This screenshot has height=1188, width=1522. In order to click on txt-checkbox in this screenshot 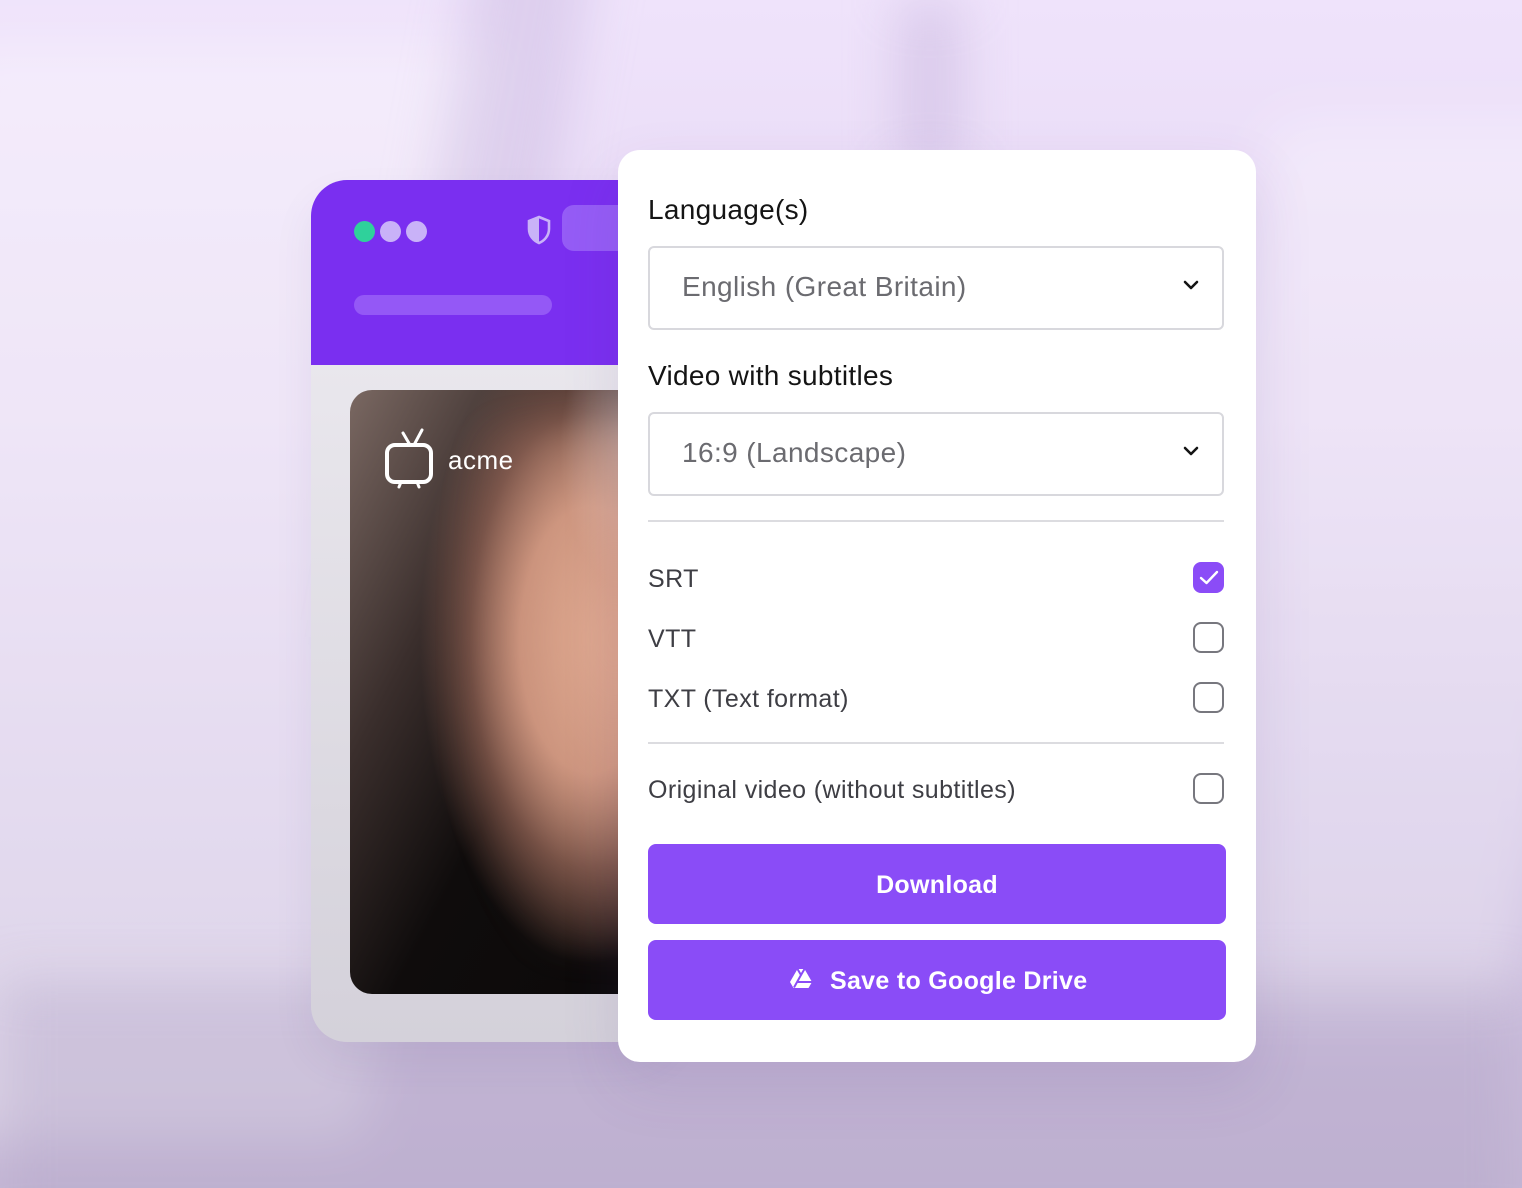, I will do `click(1208, 697)`.